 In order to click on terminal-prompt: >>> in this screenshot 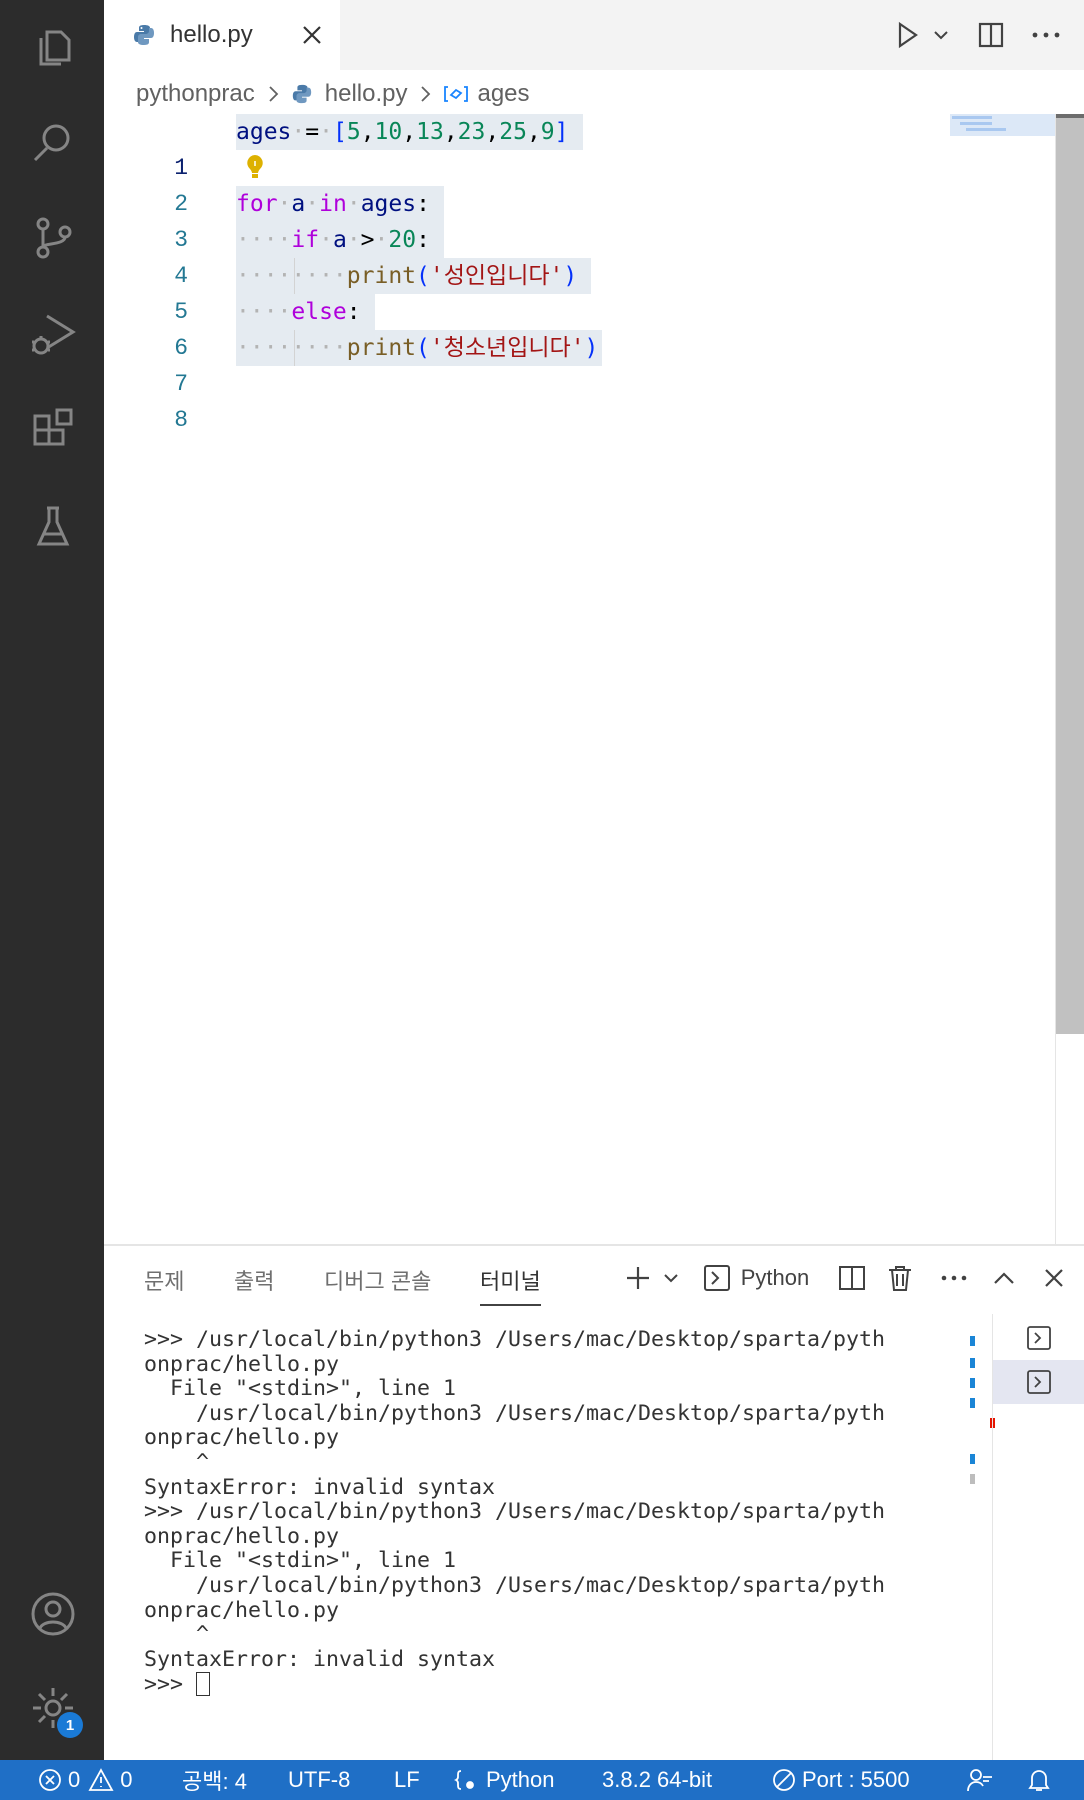, I will do `click(170, 1685)`.